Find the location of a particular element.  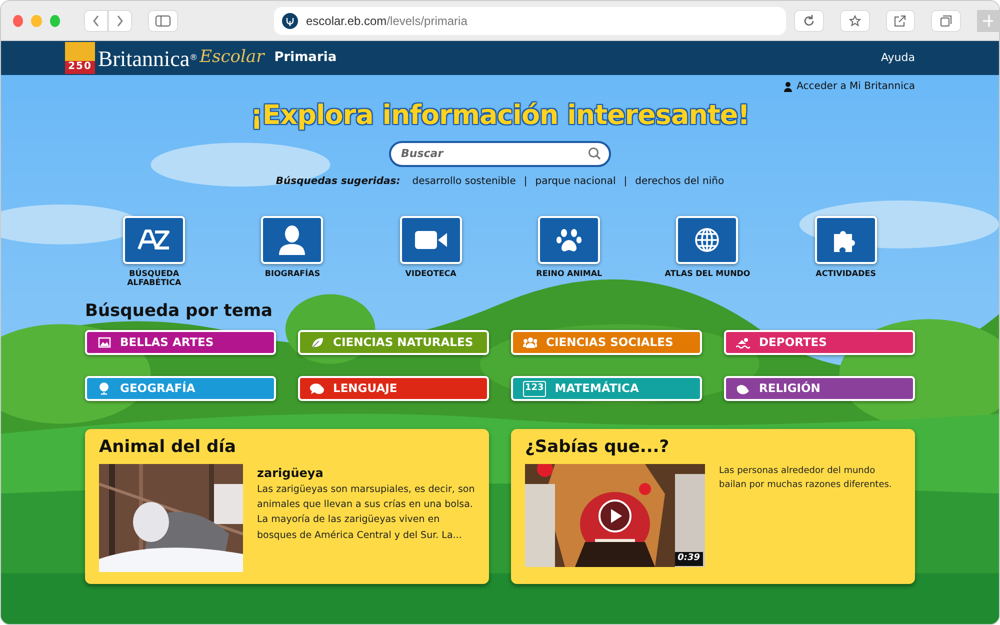

help-link: Ayuda is located at coordinates (898, 58).